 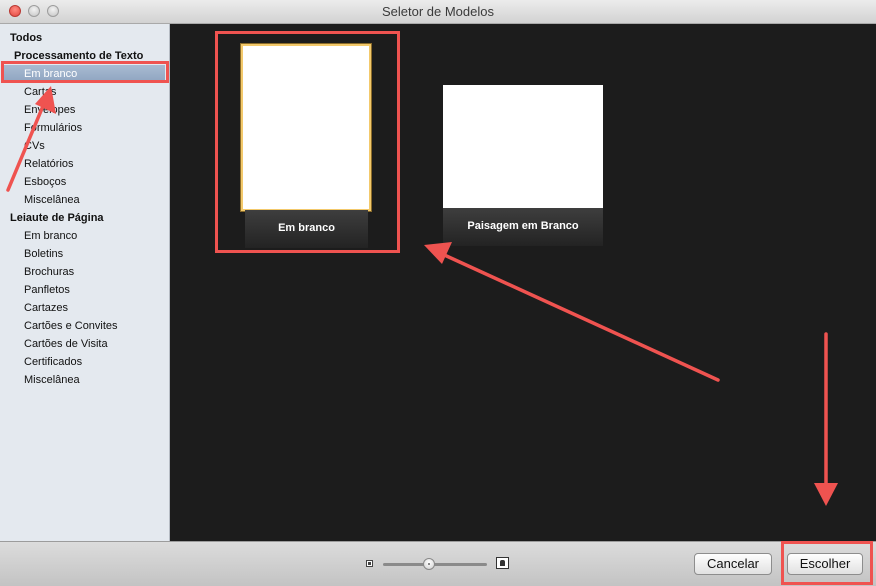 I want to click on sidebar-item-pl-misc: Miscelânea, so click(x=52, y=380).